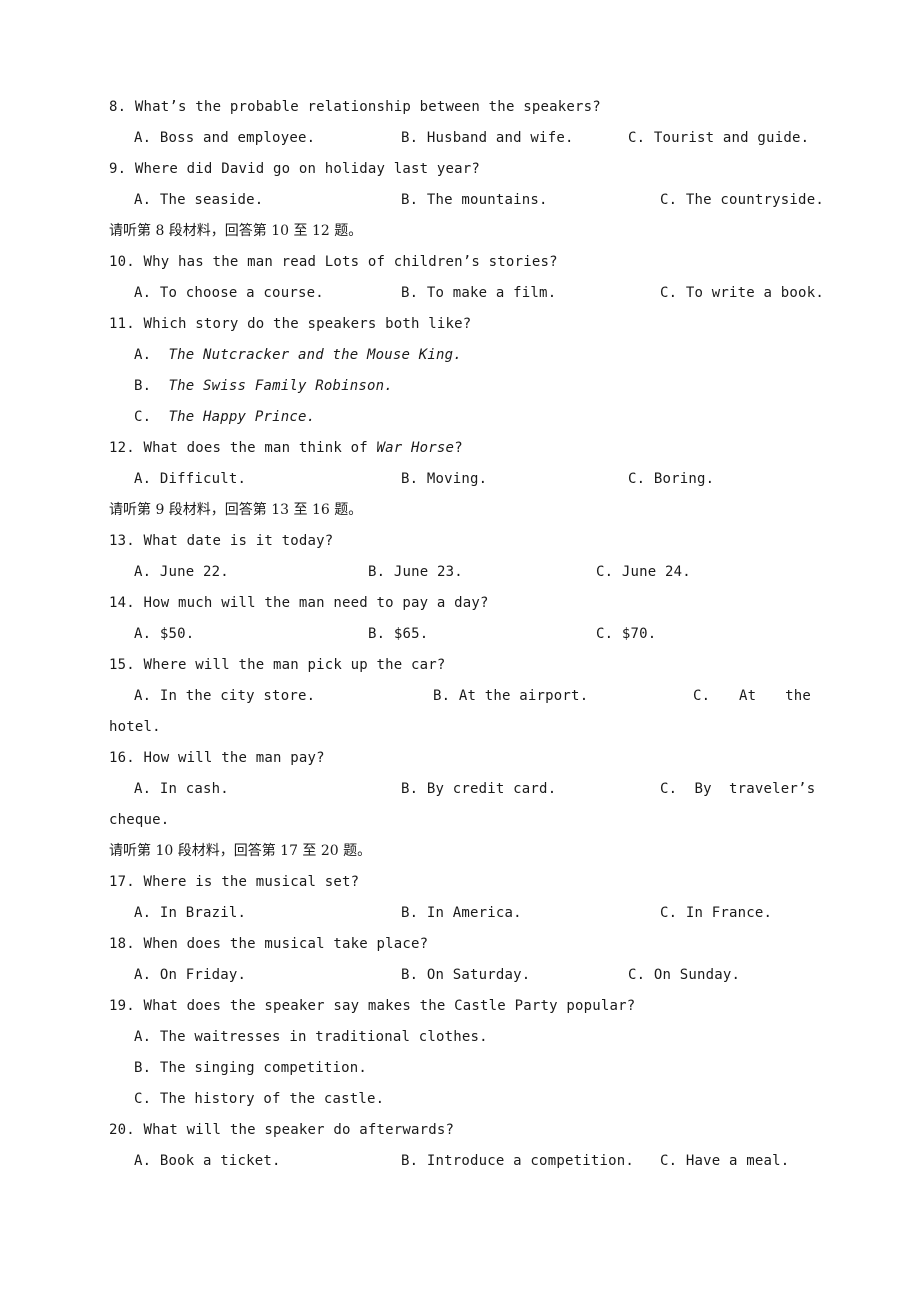 The height and width of the screenshot is (1302, 920). What do you see at coordinates (671, 479) in the screenshot?
I see `option-c: C. Boring.` at bounding box center [671, 479].